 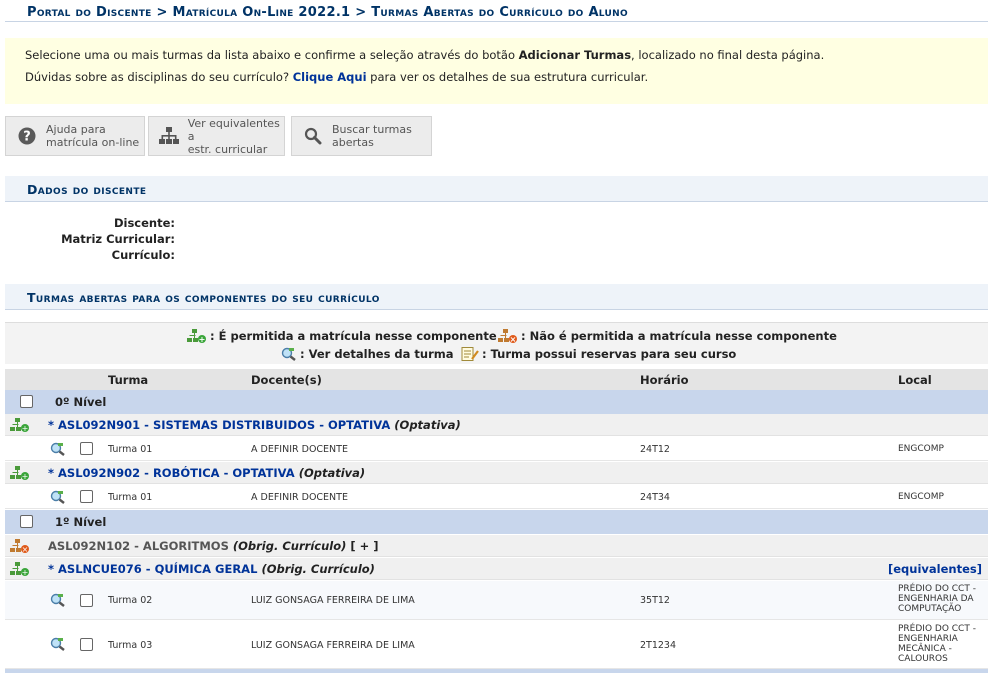 What do you see at coordinates (655, 449) in the screenshot?
I see `class-schedule: 24T12` at bounding box center [655, 449].